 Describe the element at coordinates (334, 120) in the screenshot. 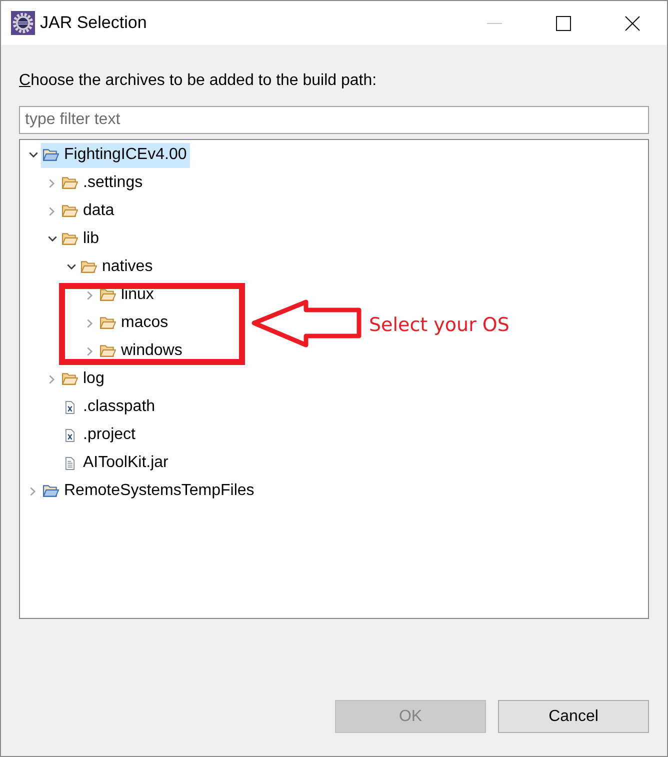

I see `filter-field: type filter text` at that location.